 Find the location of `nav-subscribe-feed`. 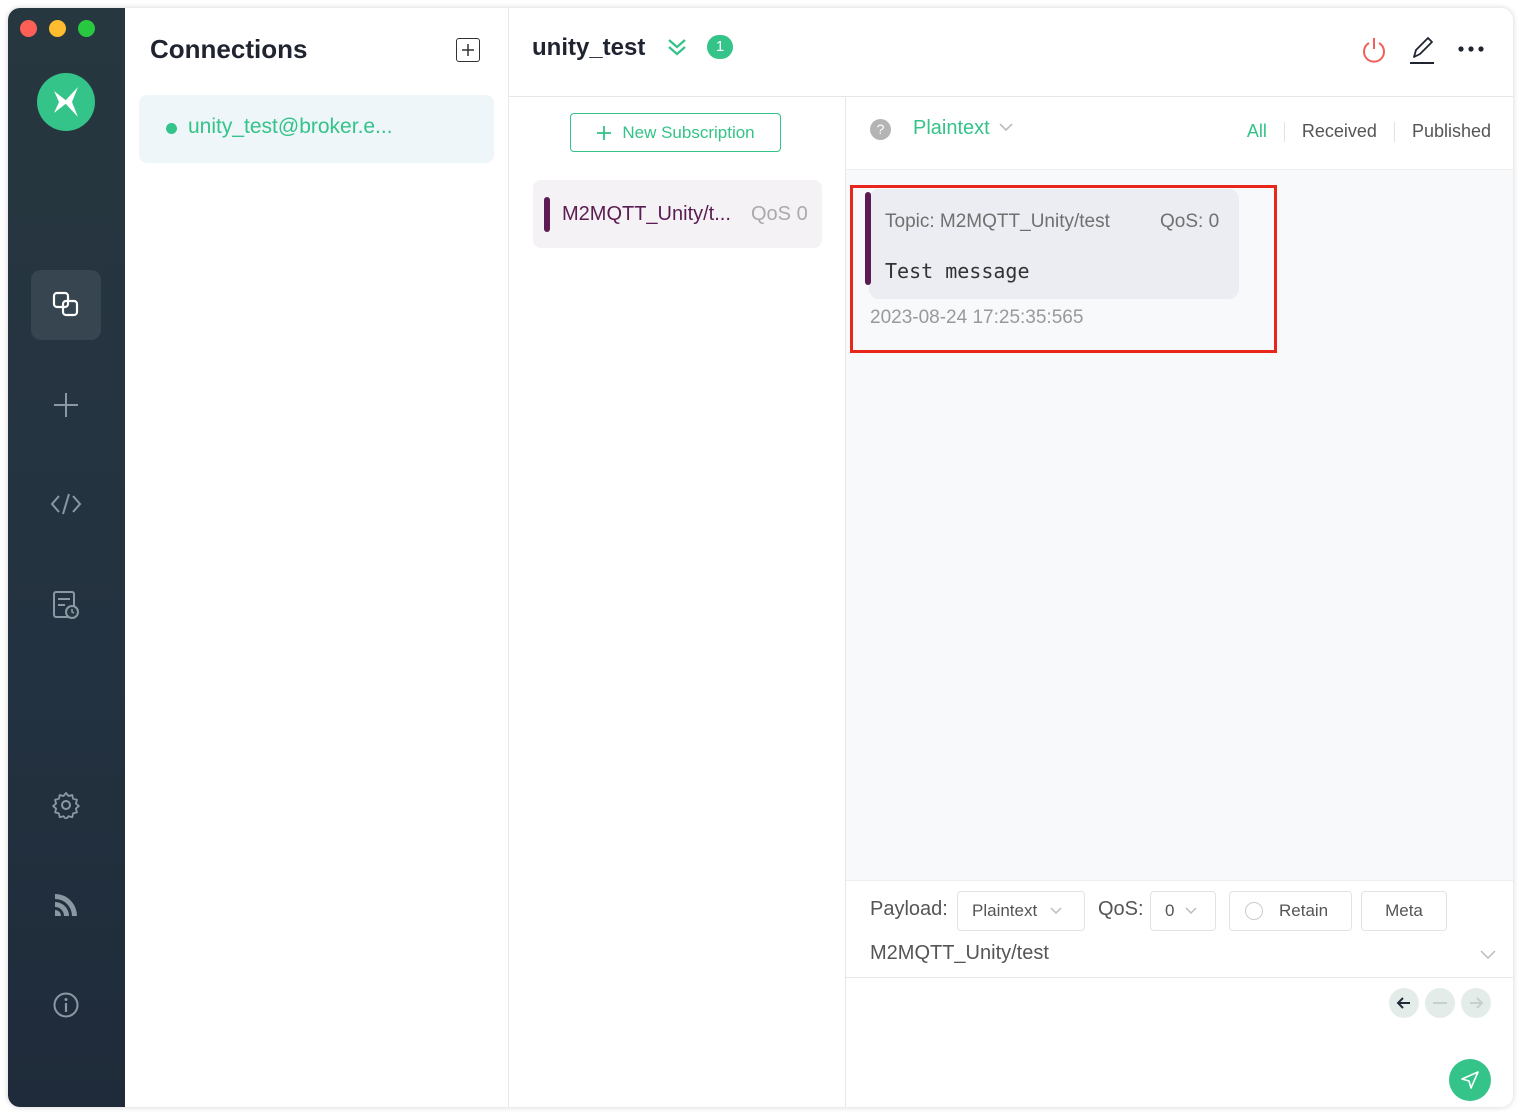

nav-subscribe-feed is located at coordinates (66, 905).